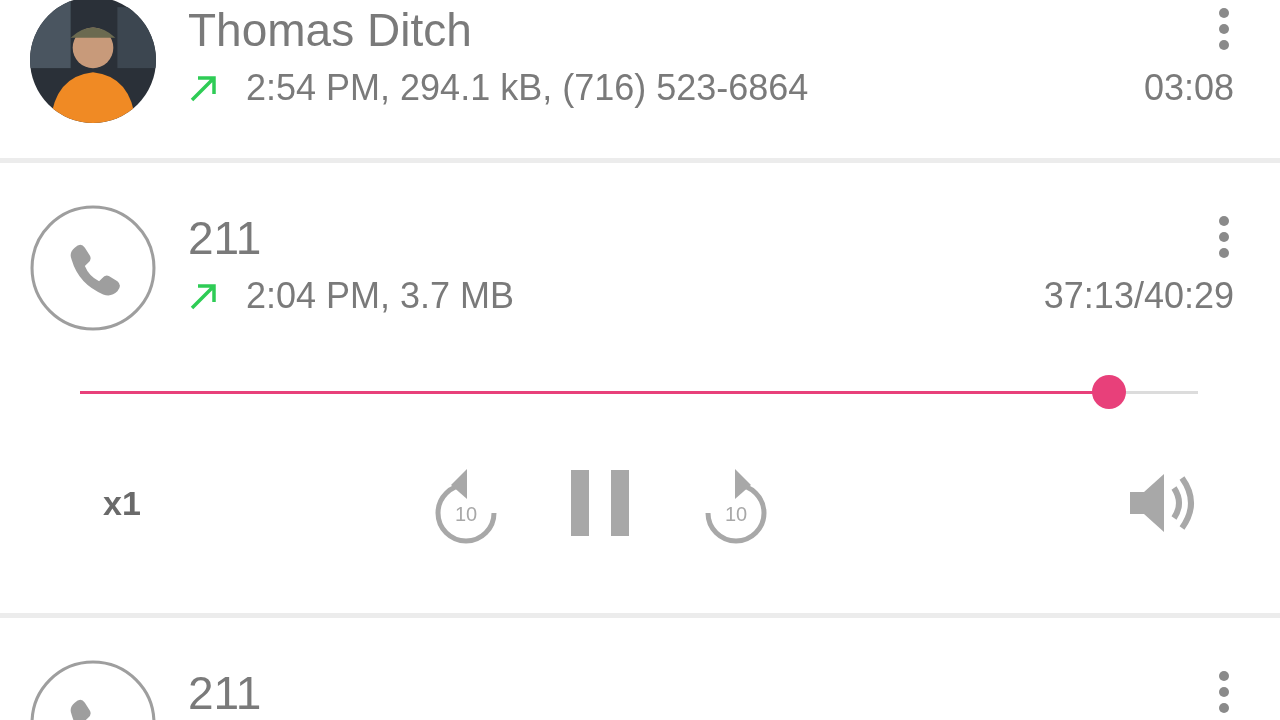 The width and height of the screenshot is (1280, 720). What do you see at coordinates (736, 503) in the screenshot?
I see `forward-button: 10` at bounding box center [736, 503].